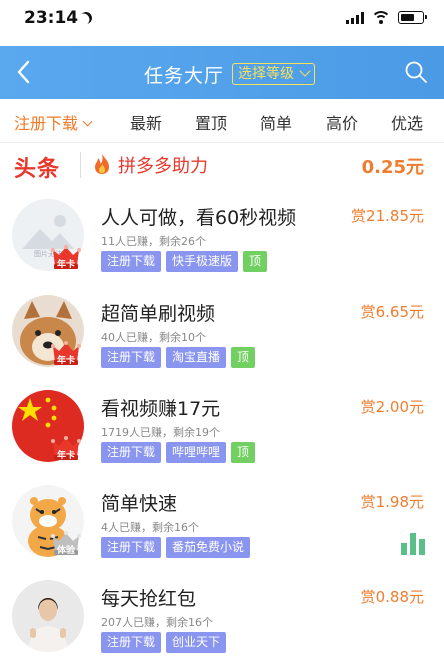 The image size is (444, 656). Describe the element at coordinates (222, 618) in the screenshot. I see `task-item: 每天抢红包 207人已赚，剩余16个 赏0.88元 注册下载 创业天下` at that location.